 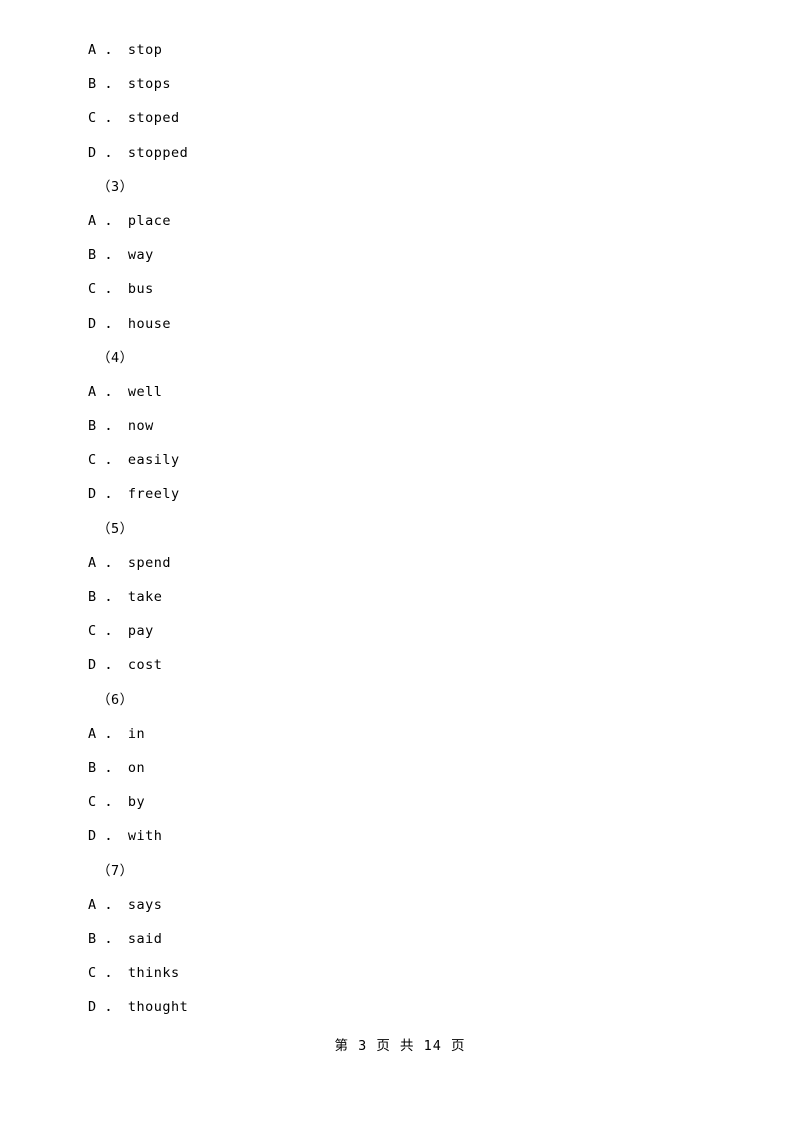 I want to click on answer-option: C ． pay, so click(x=121, y=631).